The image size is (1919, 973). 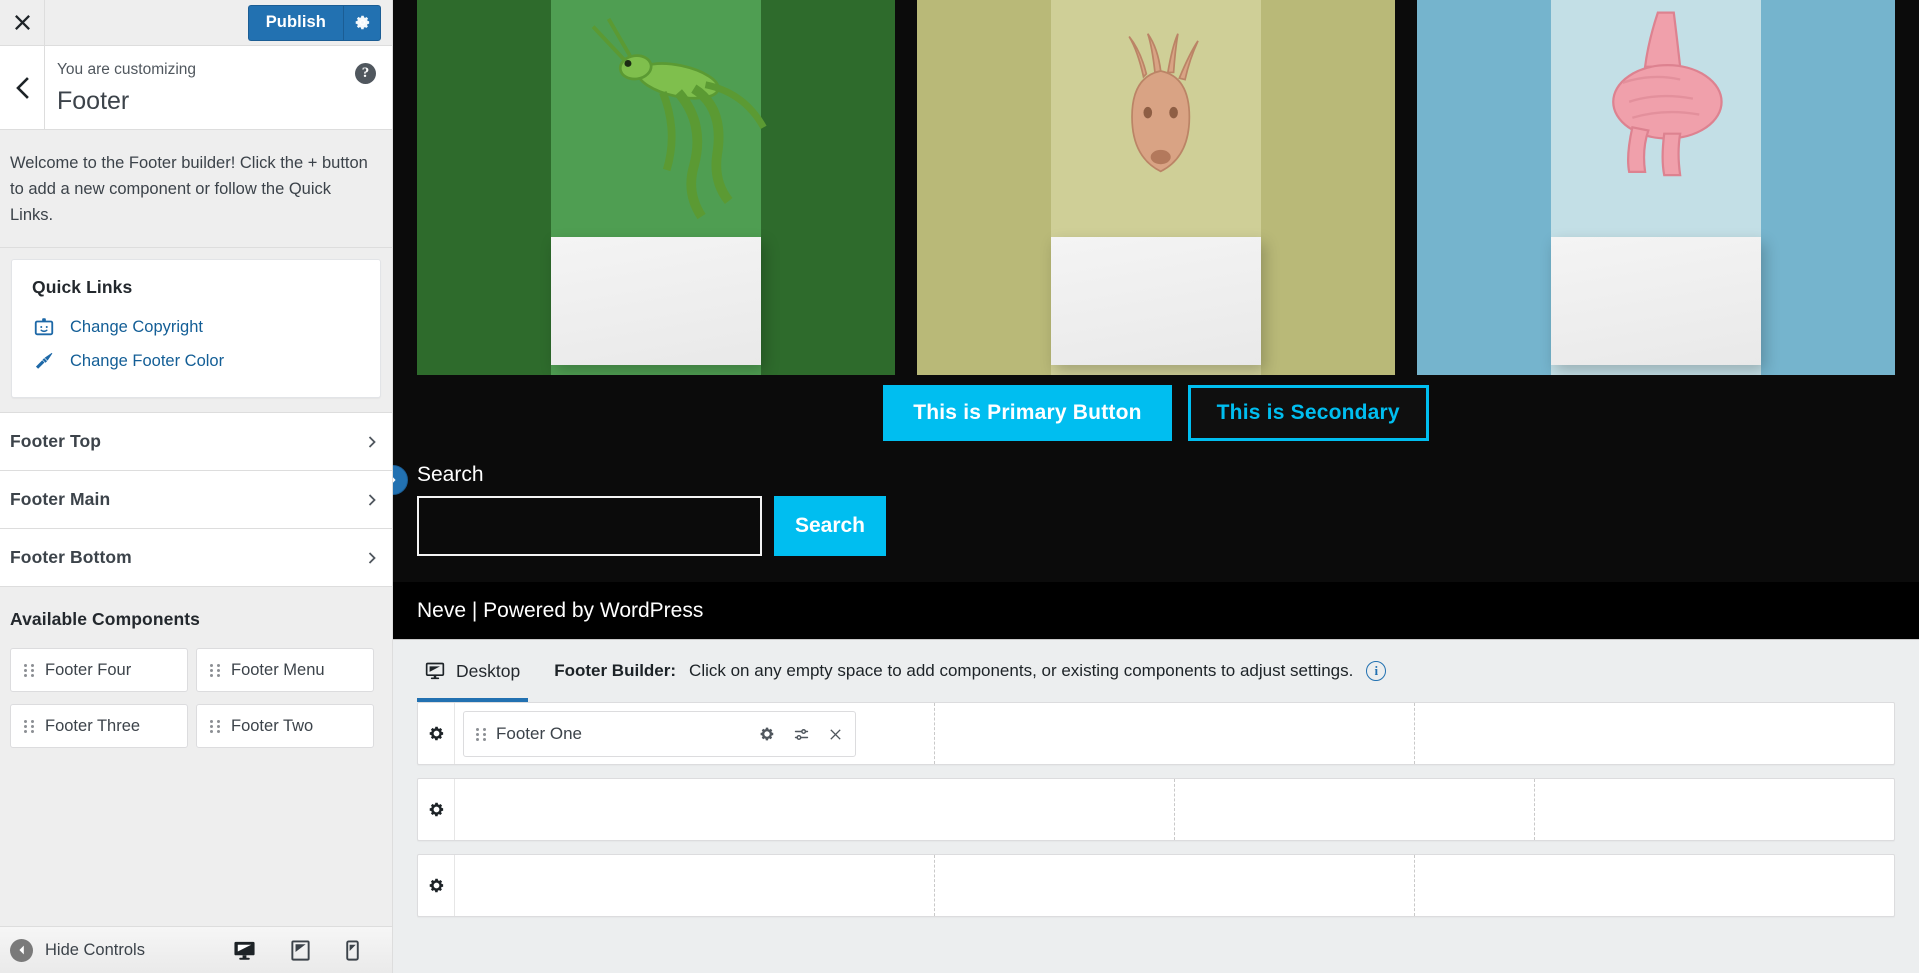 I want to click on sidebar-header: You are customizing Footer ?, so click(x=196, y=88).